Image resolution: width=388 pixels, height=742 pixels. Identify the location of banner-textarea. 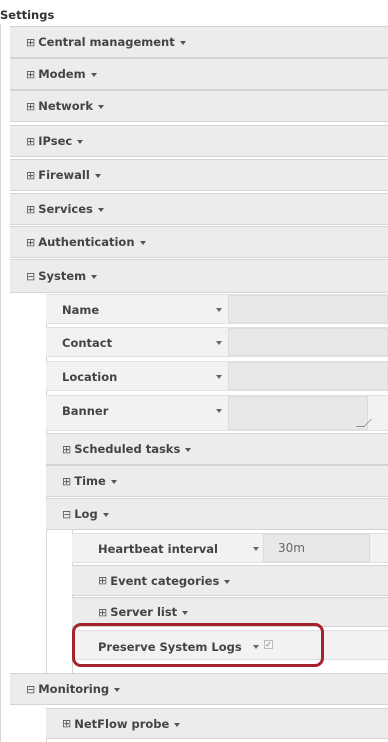
(300, 413).